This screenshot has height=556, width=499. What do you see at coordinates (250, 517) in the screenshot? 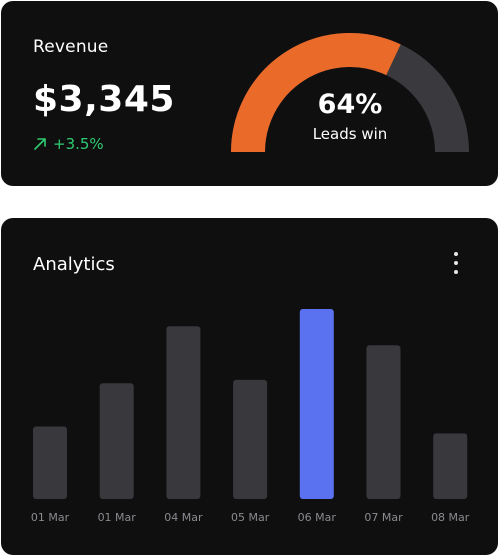
I see `x-tick-label: 05 Mar` at bounding box center [250, 517].